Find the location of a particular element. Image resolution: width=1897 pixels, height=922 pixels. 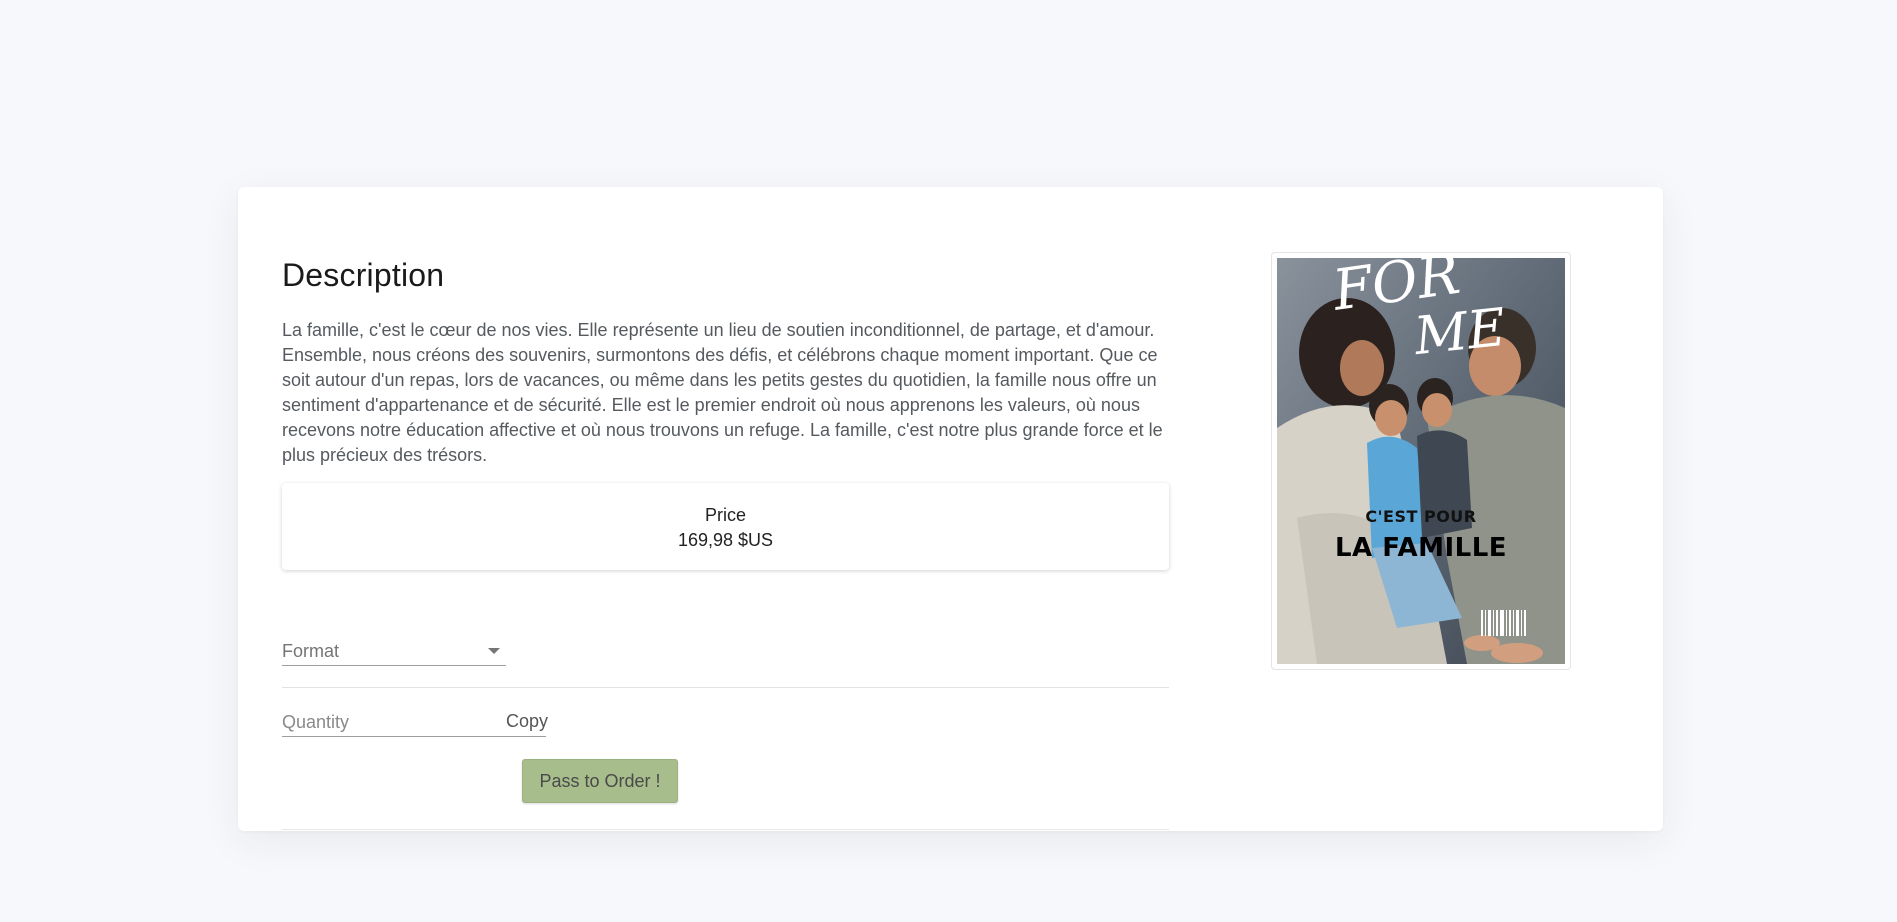

cover-subtitle: C'EST POUR is located at coordinates (1421, 516).